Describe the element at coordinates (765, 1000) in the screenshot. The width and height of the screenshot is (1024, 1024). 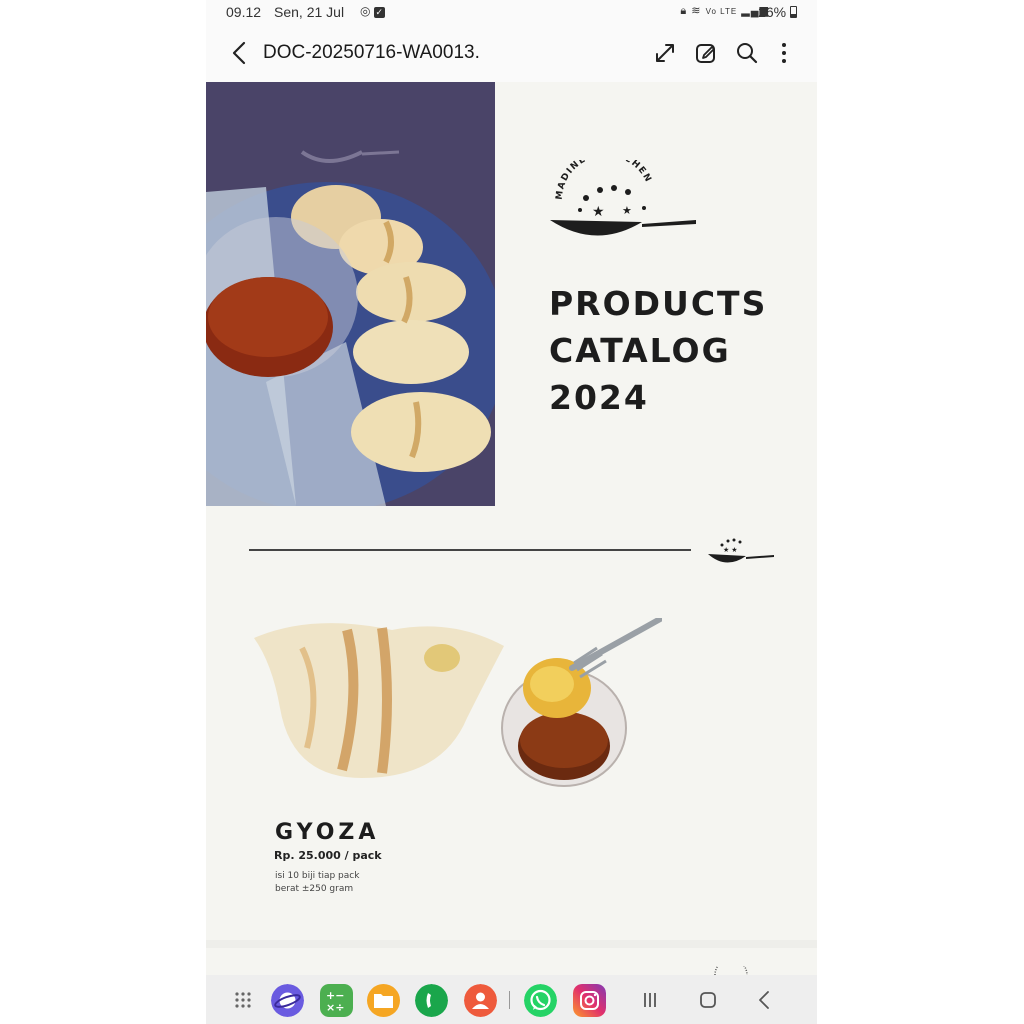
I see `back-icon` at that location.